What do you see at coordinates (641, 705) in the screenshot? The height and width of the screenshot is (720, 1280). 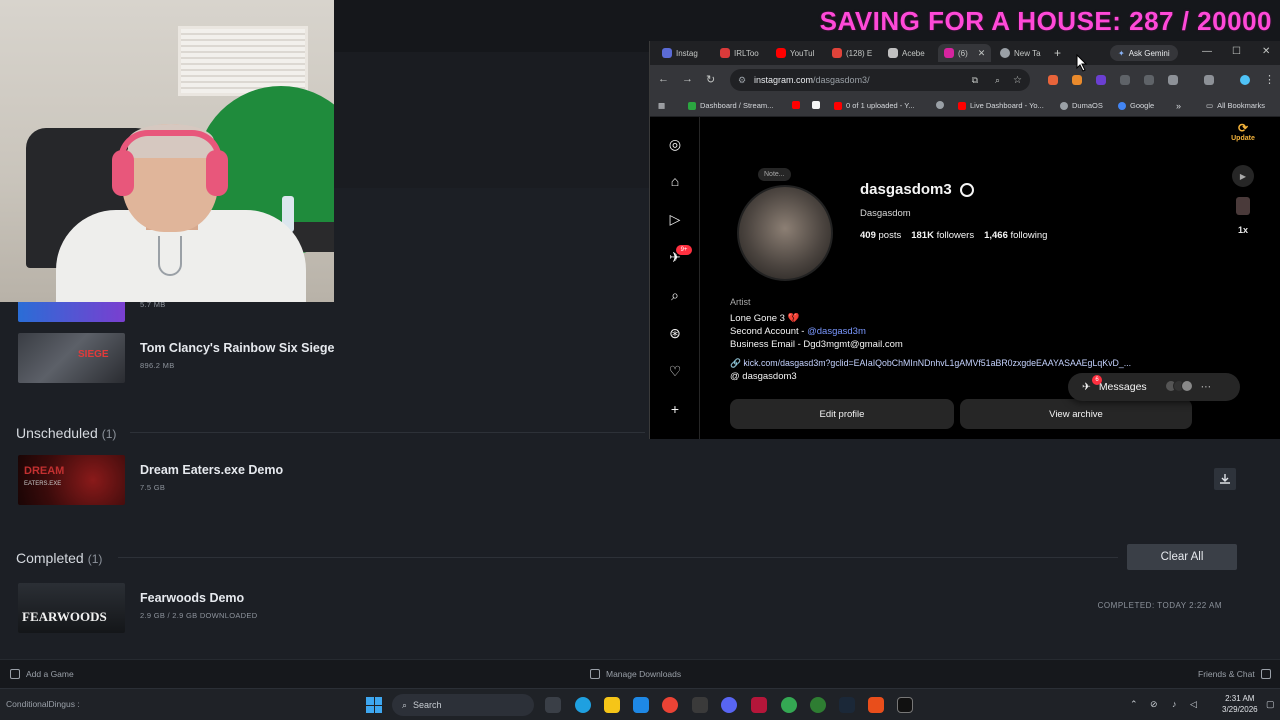 I see `store-icon` at bounding box center [641, 705].